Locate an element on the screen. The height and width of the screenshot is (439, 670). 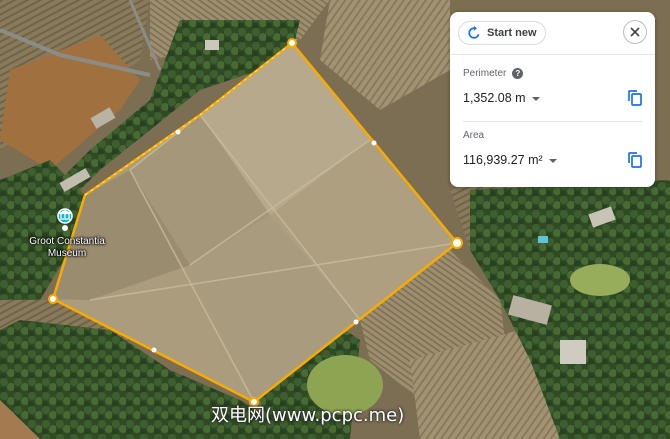
perimeter-section: Perimeter ? 1,352.08 m is located at coordinates (553, 87).